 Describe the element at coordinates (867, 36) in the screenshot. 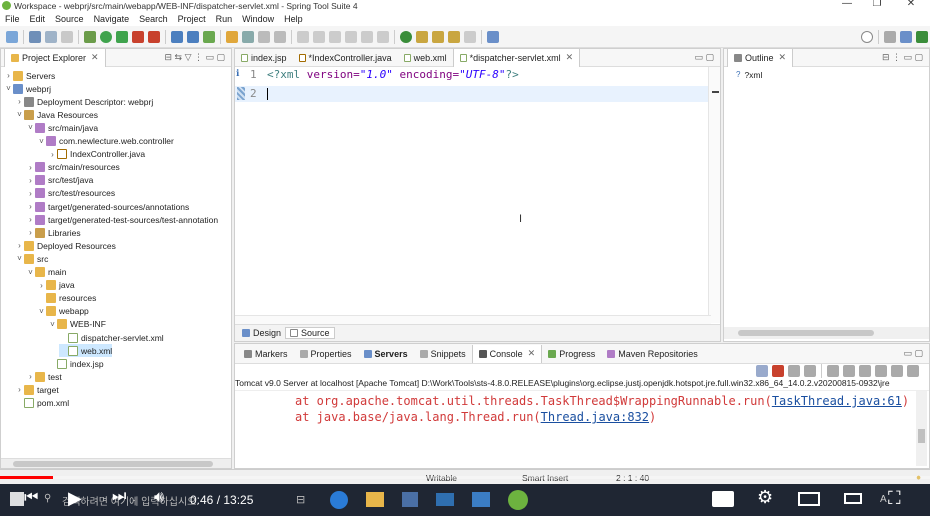

I see `search-icon` at that location.